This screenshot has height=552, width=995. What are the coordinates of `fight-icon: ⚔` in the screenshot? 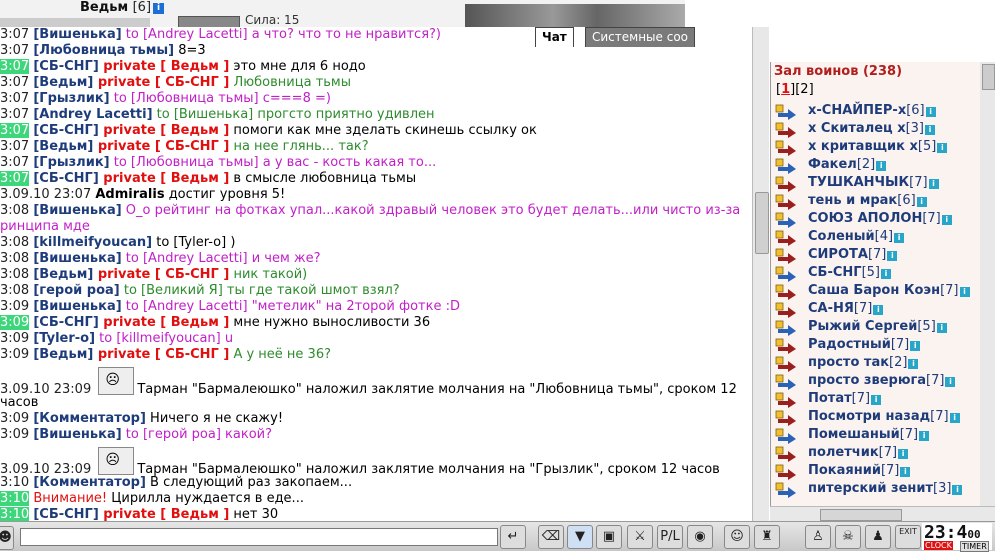 It's located at (640, 537).